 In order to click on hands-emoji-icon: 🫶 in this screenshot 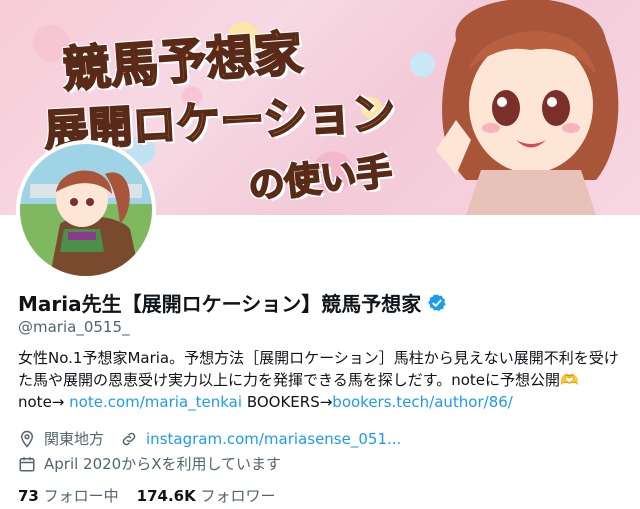, I will do `click(569, 380)`.